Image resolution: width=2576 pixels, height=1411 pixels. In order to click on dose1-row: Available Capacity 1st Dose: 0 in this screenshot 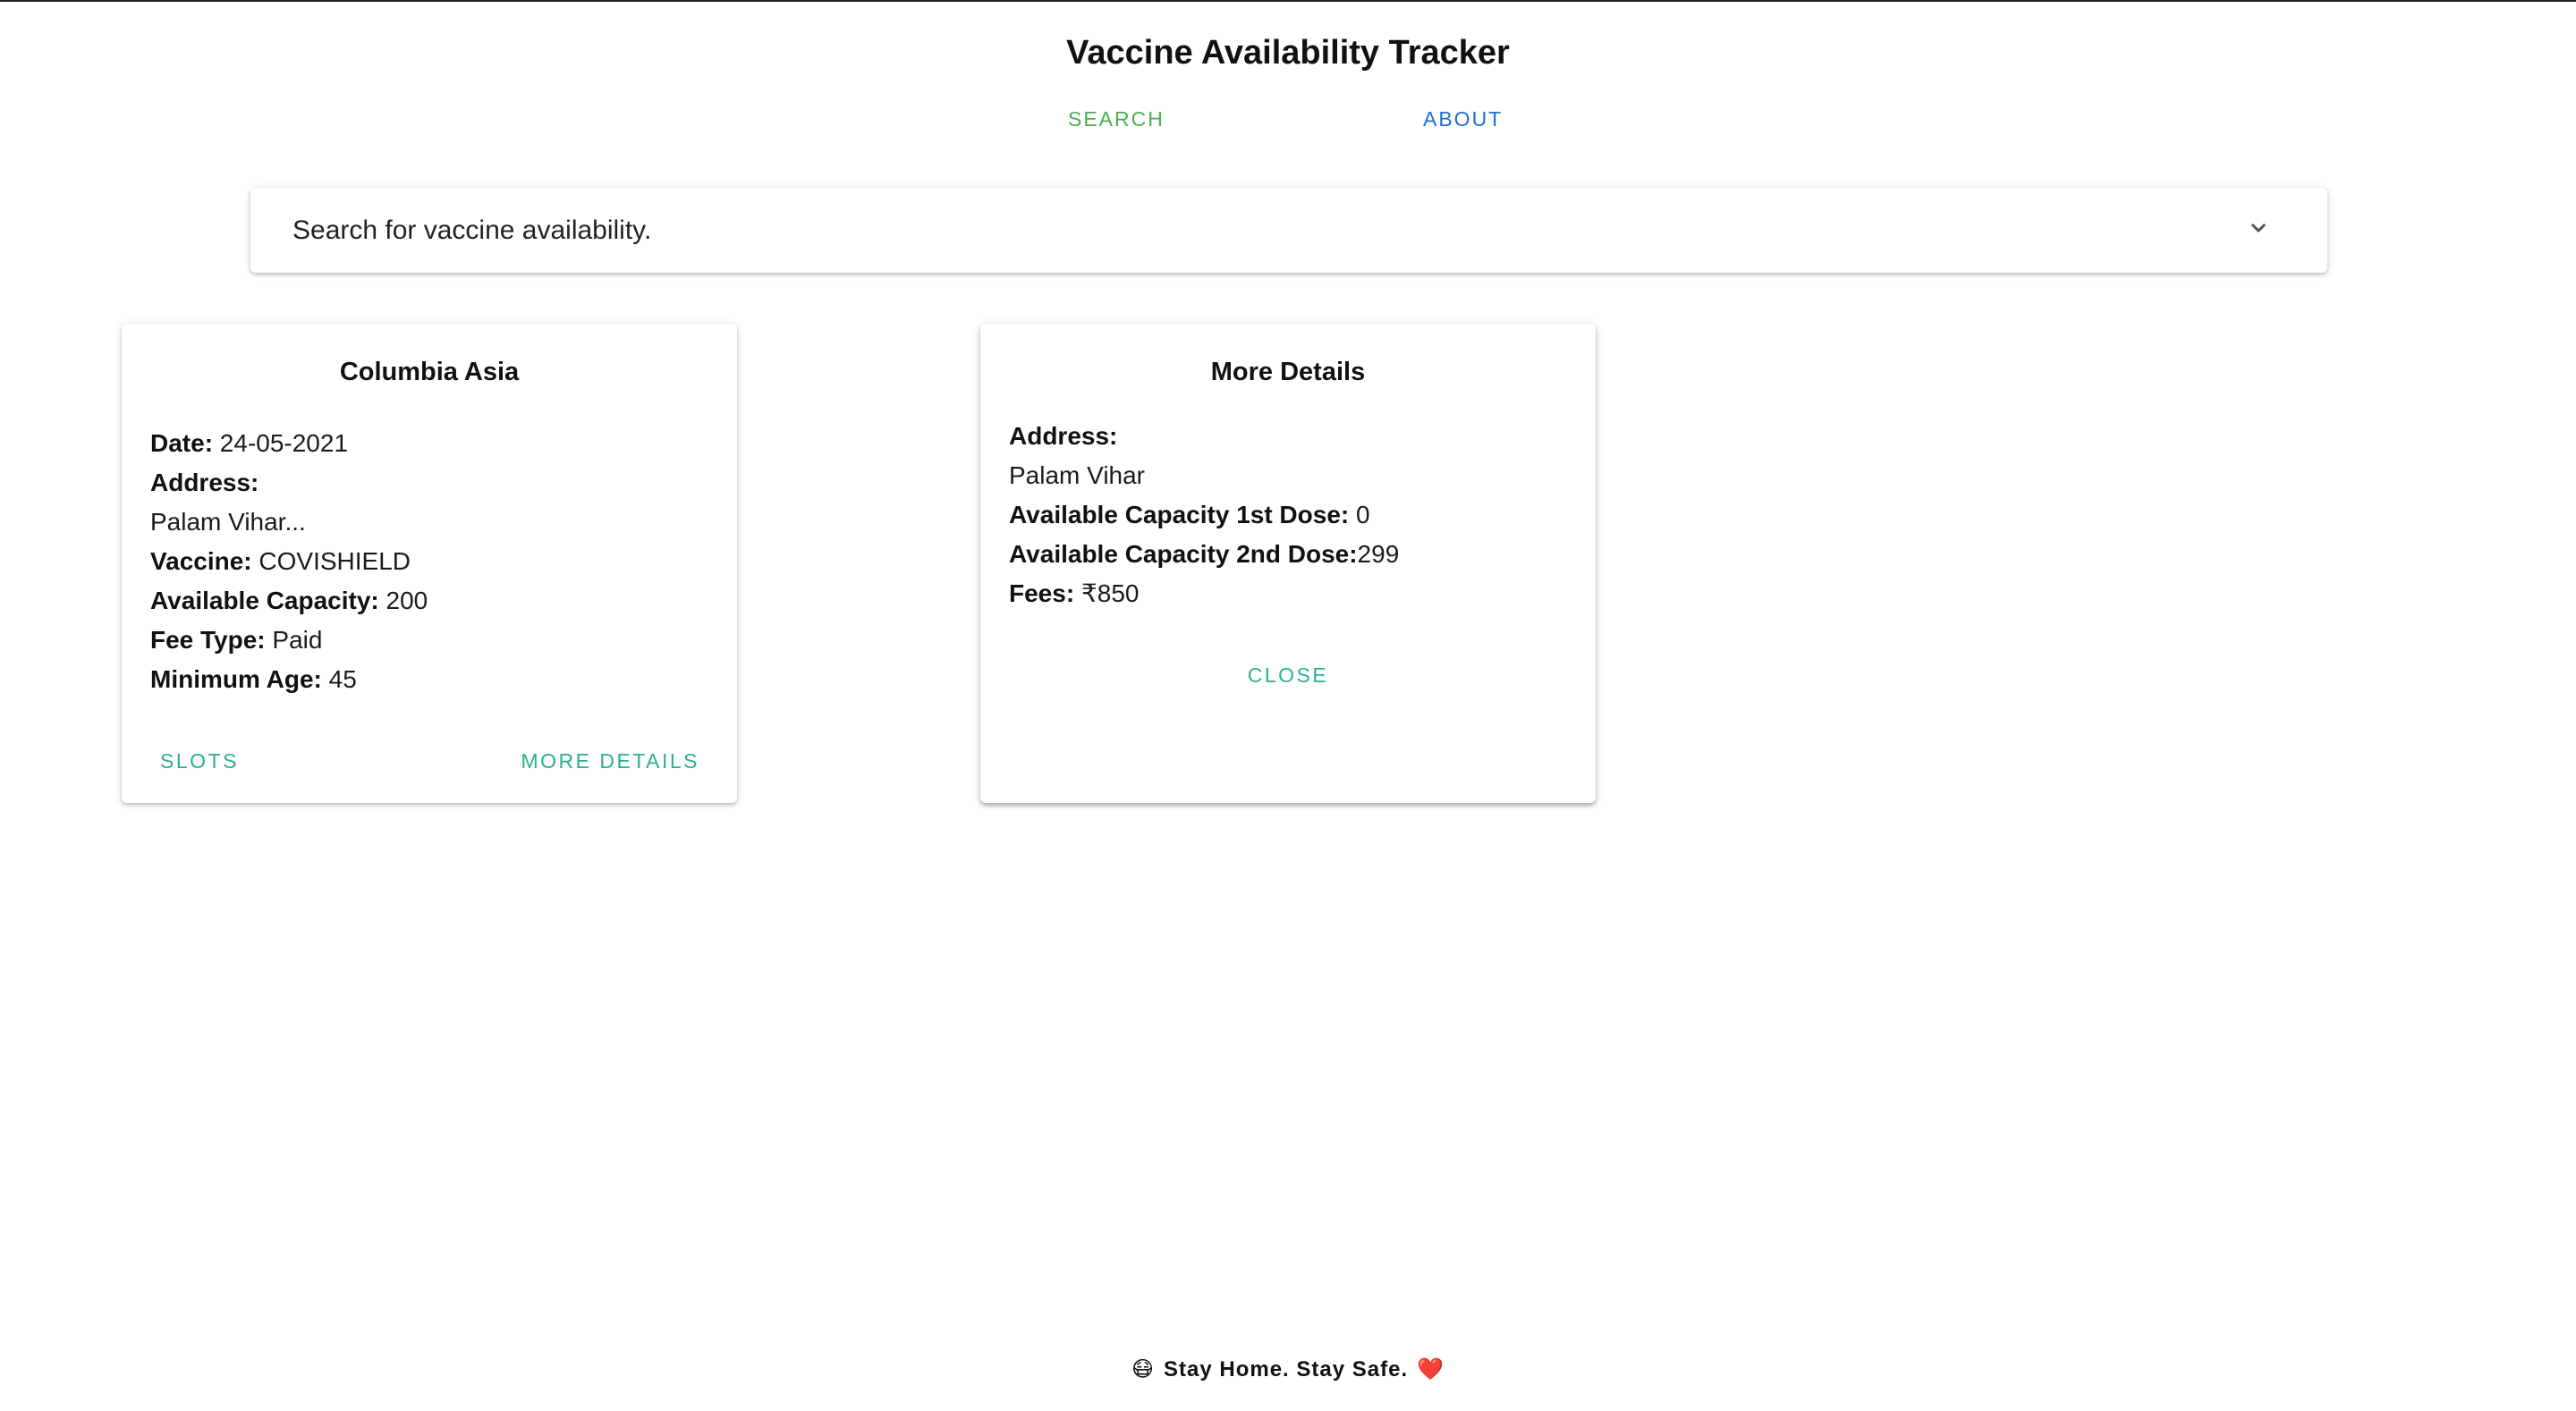, I will do `click(1204, 515)`.